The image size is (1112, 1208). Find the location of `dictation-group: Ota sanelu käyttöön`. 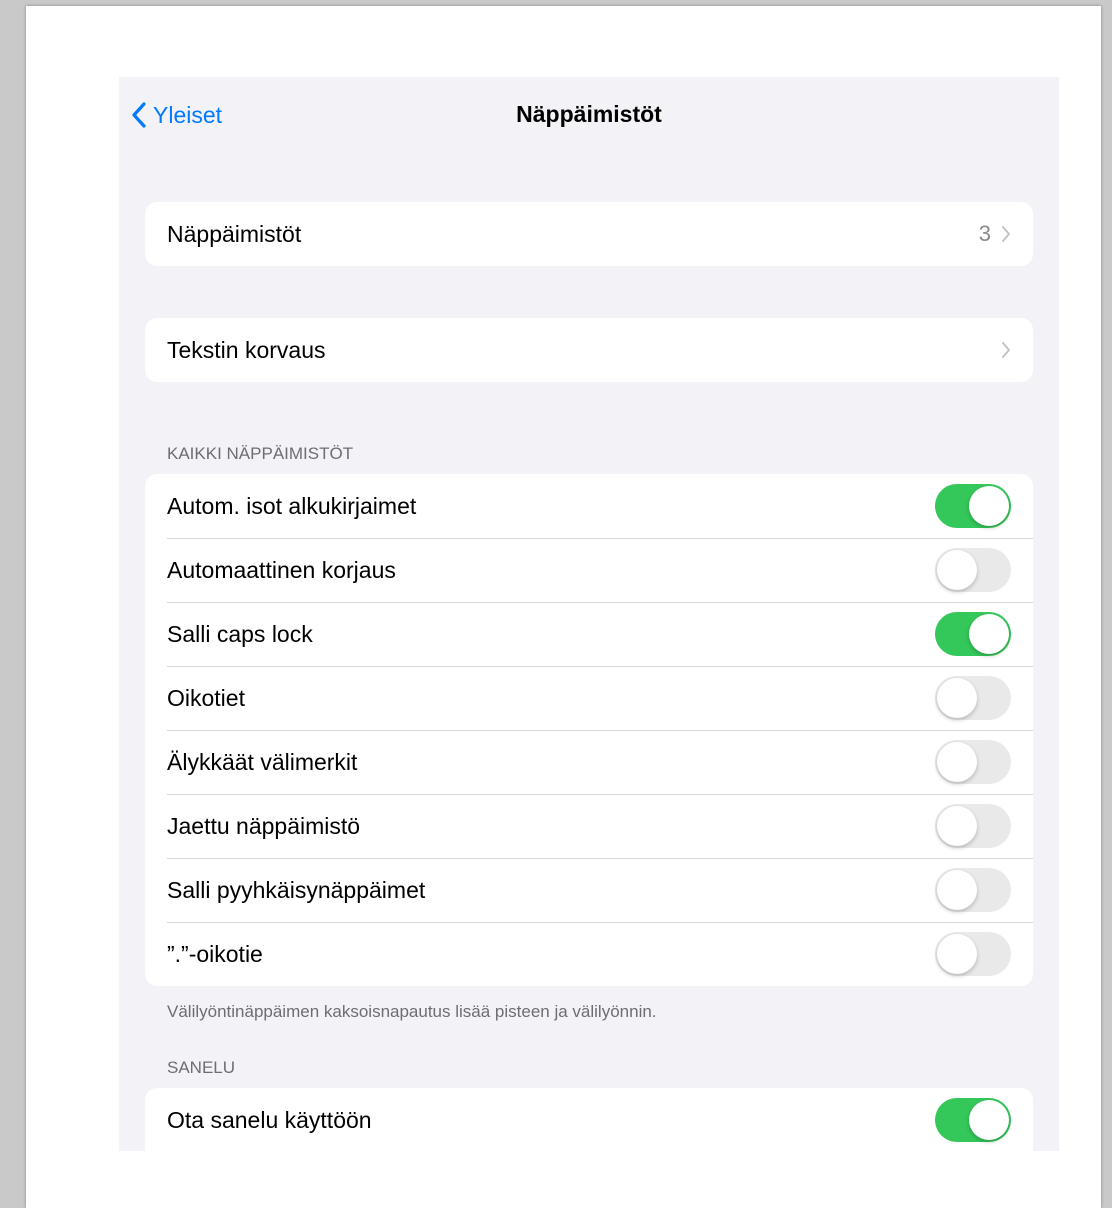

dictation-group: Ota sanelu käyttöön is located at coordinates (589, 1119).